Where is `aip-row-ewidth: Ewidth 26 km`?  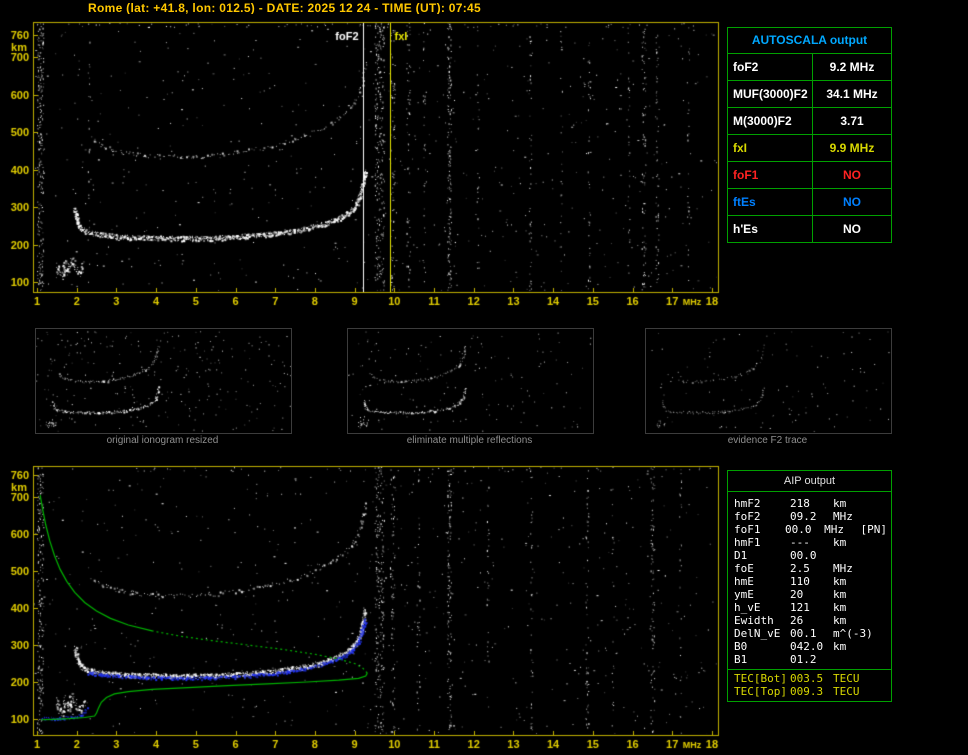 aip-row-ewidth: Ewidth 26 km is located at coordinates (809, 620).